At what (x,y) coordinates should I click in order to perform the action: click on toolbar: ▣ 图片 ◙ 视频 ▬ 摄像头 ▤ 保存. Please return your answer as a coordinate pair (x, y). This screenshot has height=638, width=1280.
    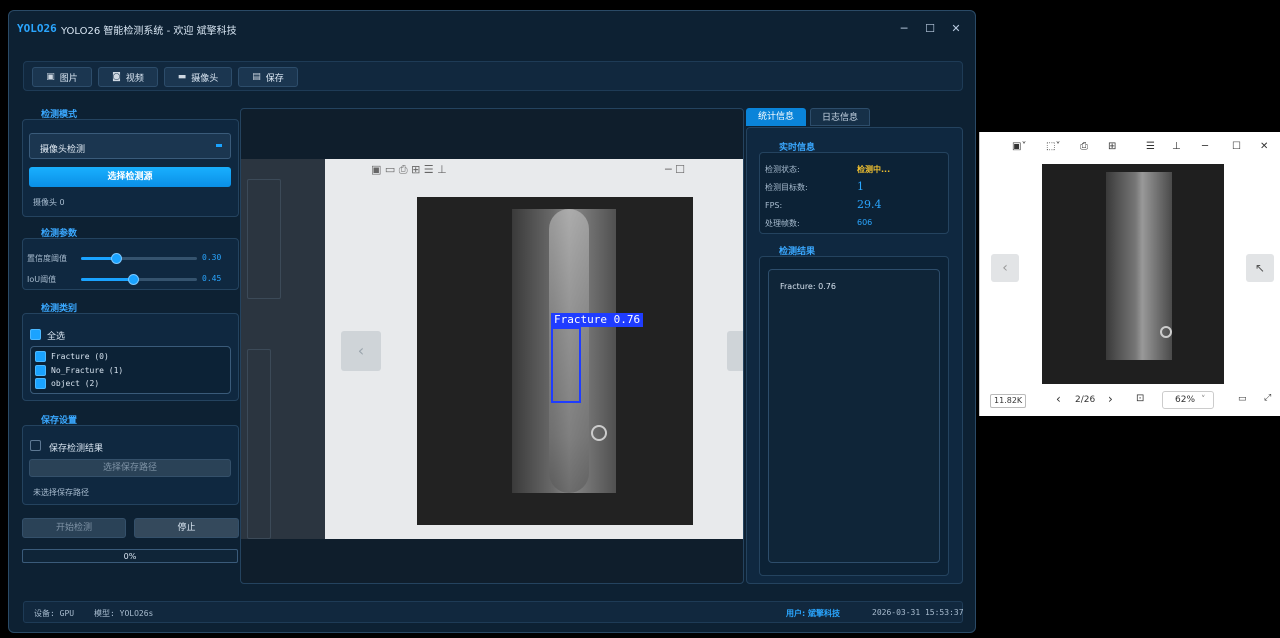
    Looking at the image, I should click on (493, 76).